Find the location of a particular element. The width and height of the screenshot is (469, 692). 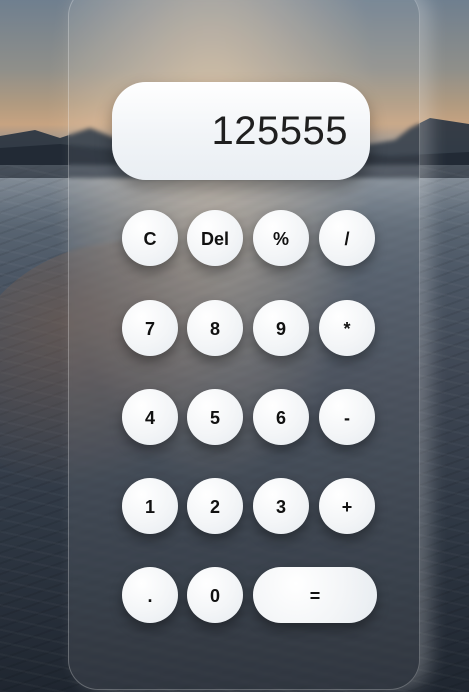

equals-button-label: = is located at coordinates (315, 596).